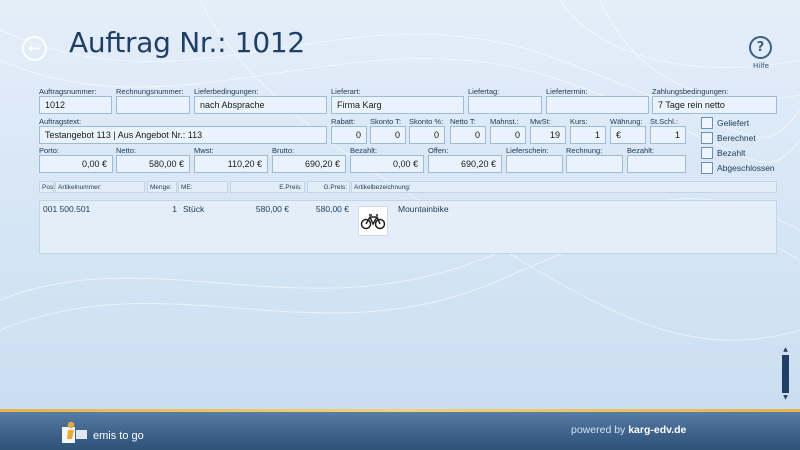  What do you see at coordinates (75, 105) in the screenshot?
I see `order-number-field: 1012` at bounding box center [75, 105].